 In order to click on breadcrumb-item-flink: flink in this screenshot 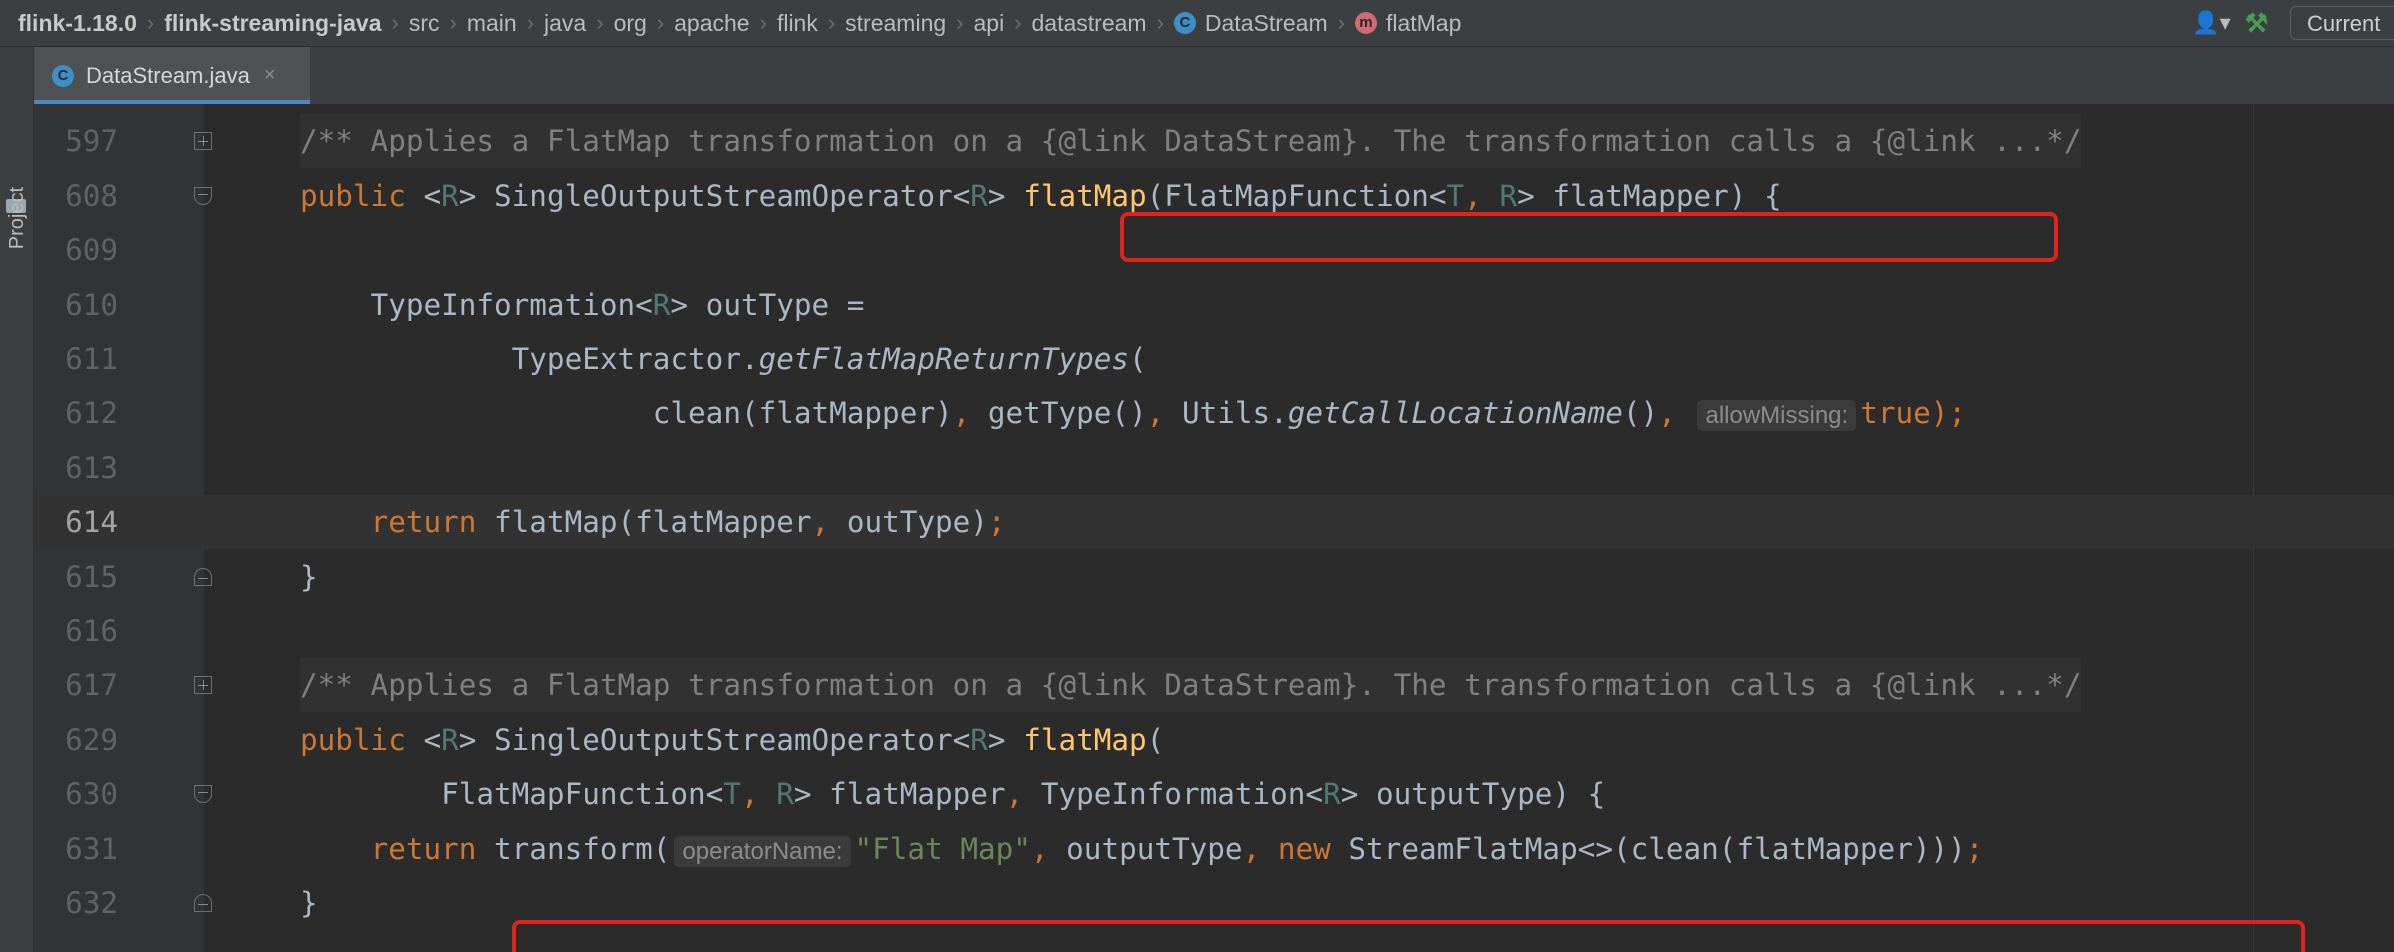, I will do `click(797, 23)`.